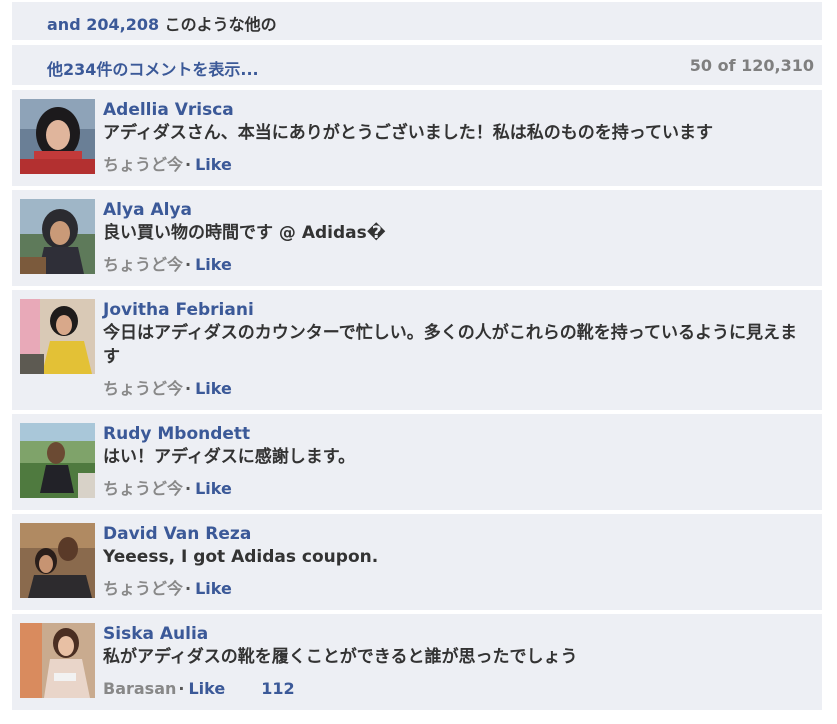 The image size is (837, 724). I want to click on likes-summary: and 204,208 このような他の, so click(162, 23).